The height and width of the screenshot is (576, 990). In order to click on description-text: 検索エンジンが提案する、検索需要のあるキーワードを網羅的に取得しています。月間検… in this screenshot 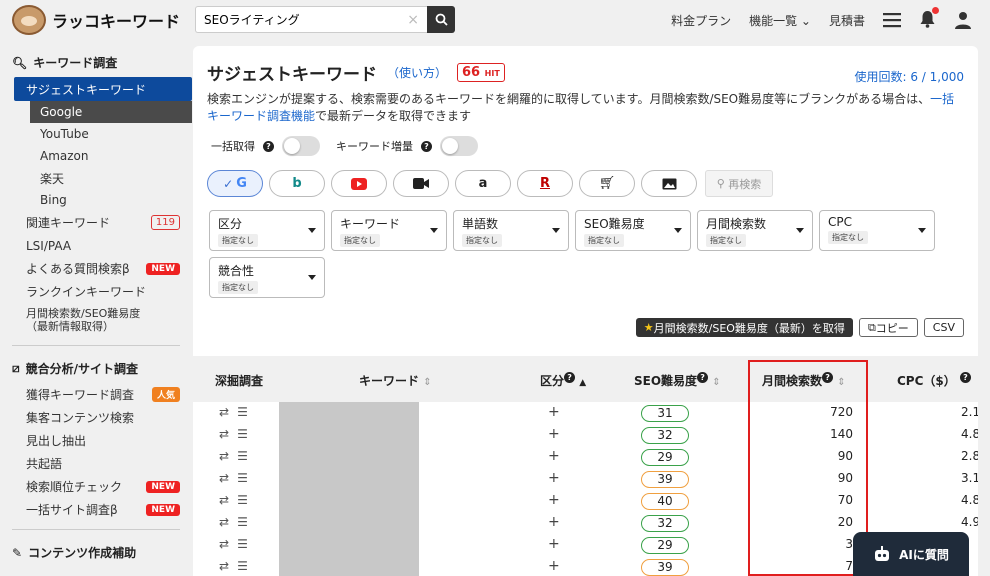, I will do `click(569, 99)`.